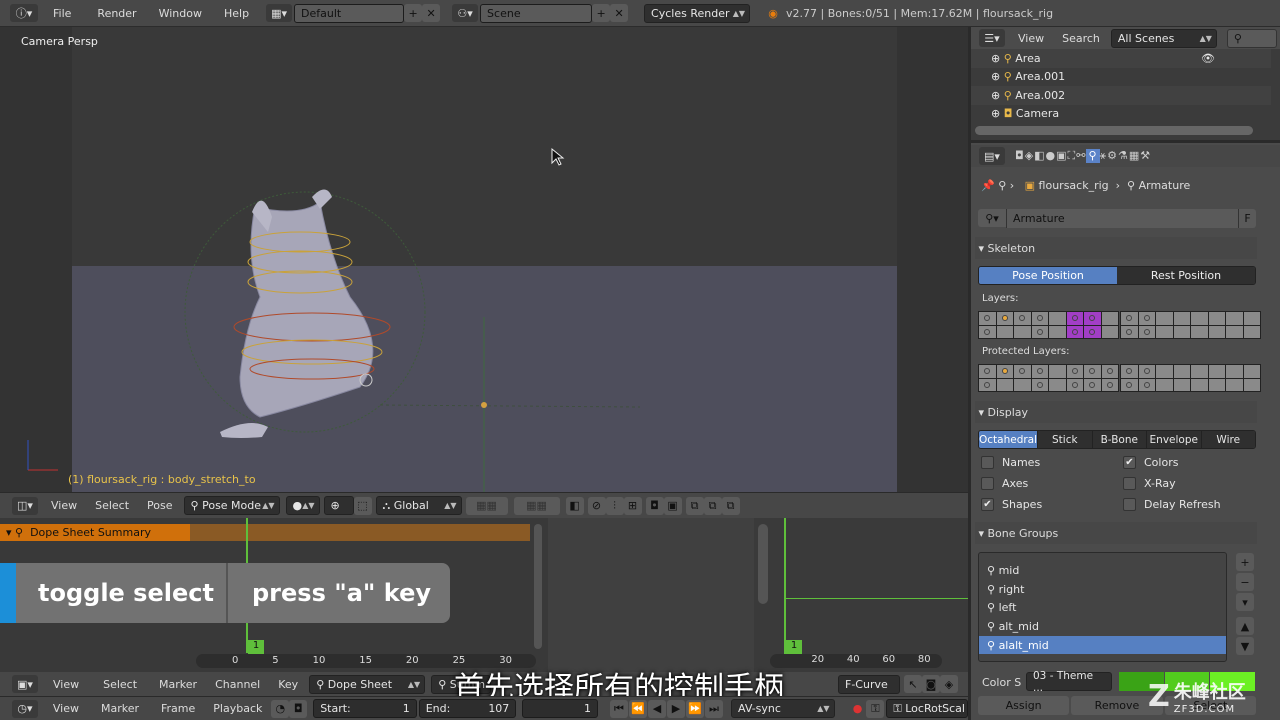 This screenshot has height=720, width=1280. What do you see at coordinates (596, 505) in the screenshot?
I see `proportional-icon: ⊘` at bounding box center [596, 505].